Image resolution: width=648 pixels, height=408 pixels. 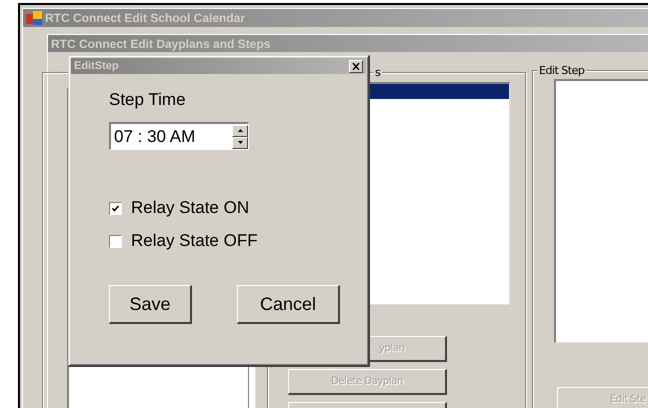 I want to click on dialog-button: Save, so click(x=150, y=304).